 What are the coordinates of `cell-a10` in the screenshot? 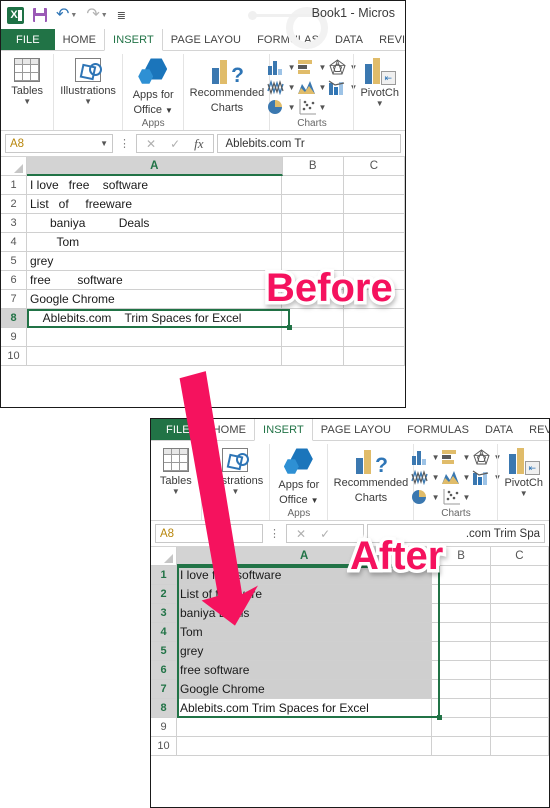 It's located at (155, 356).